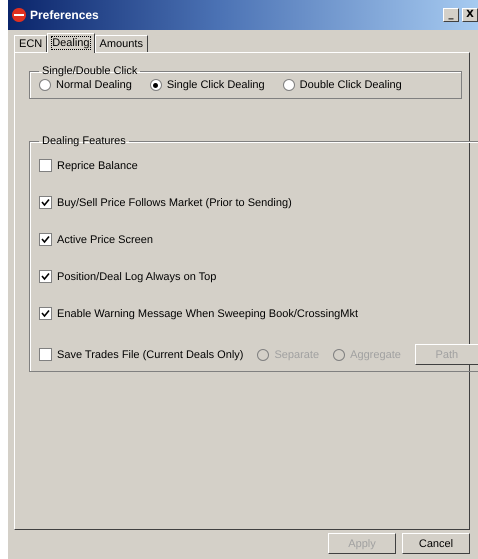 The image size is (478, 559). What do you see at coordinates (351, 85) in the screenshot?
I see `radio-label: Double Click Dealing` at bounding box center [351, 85].